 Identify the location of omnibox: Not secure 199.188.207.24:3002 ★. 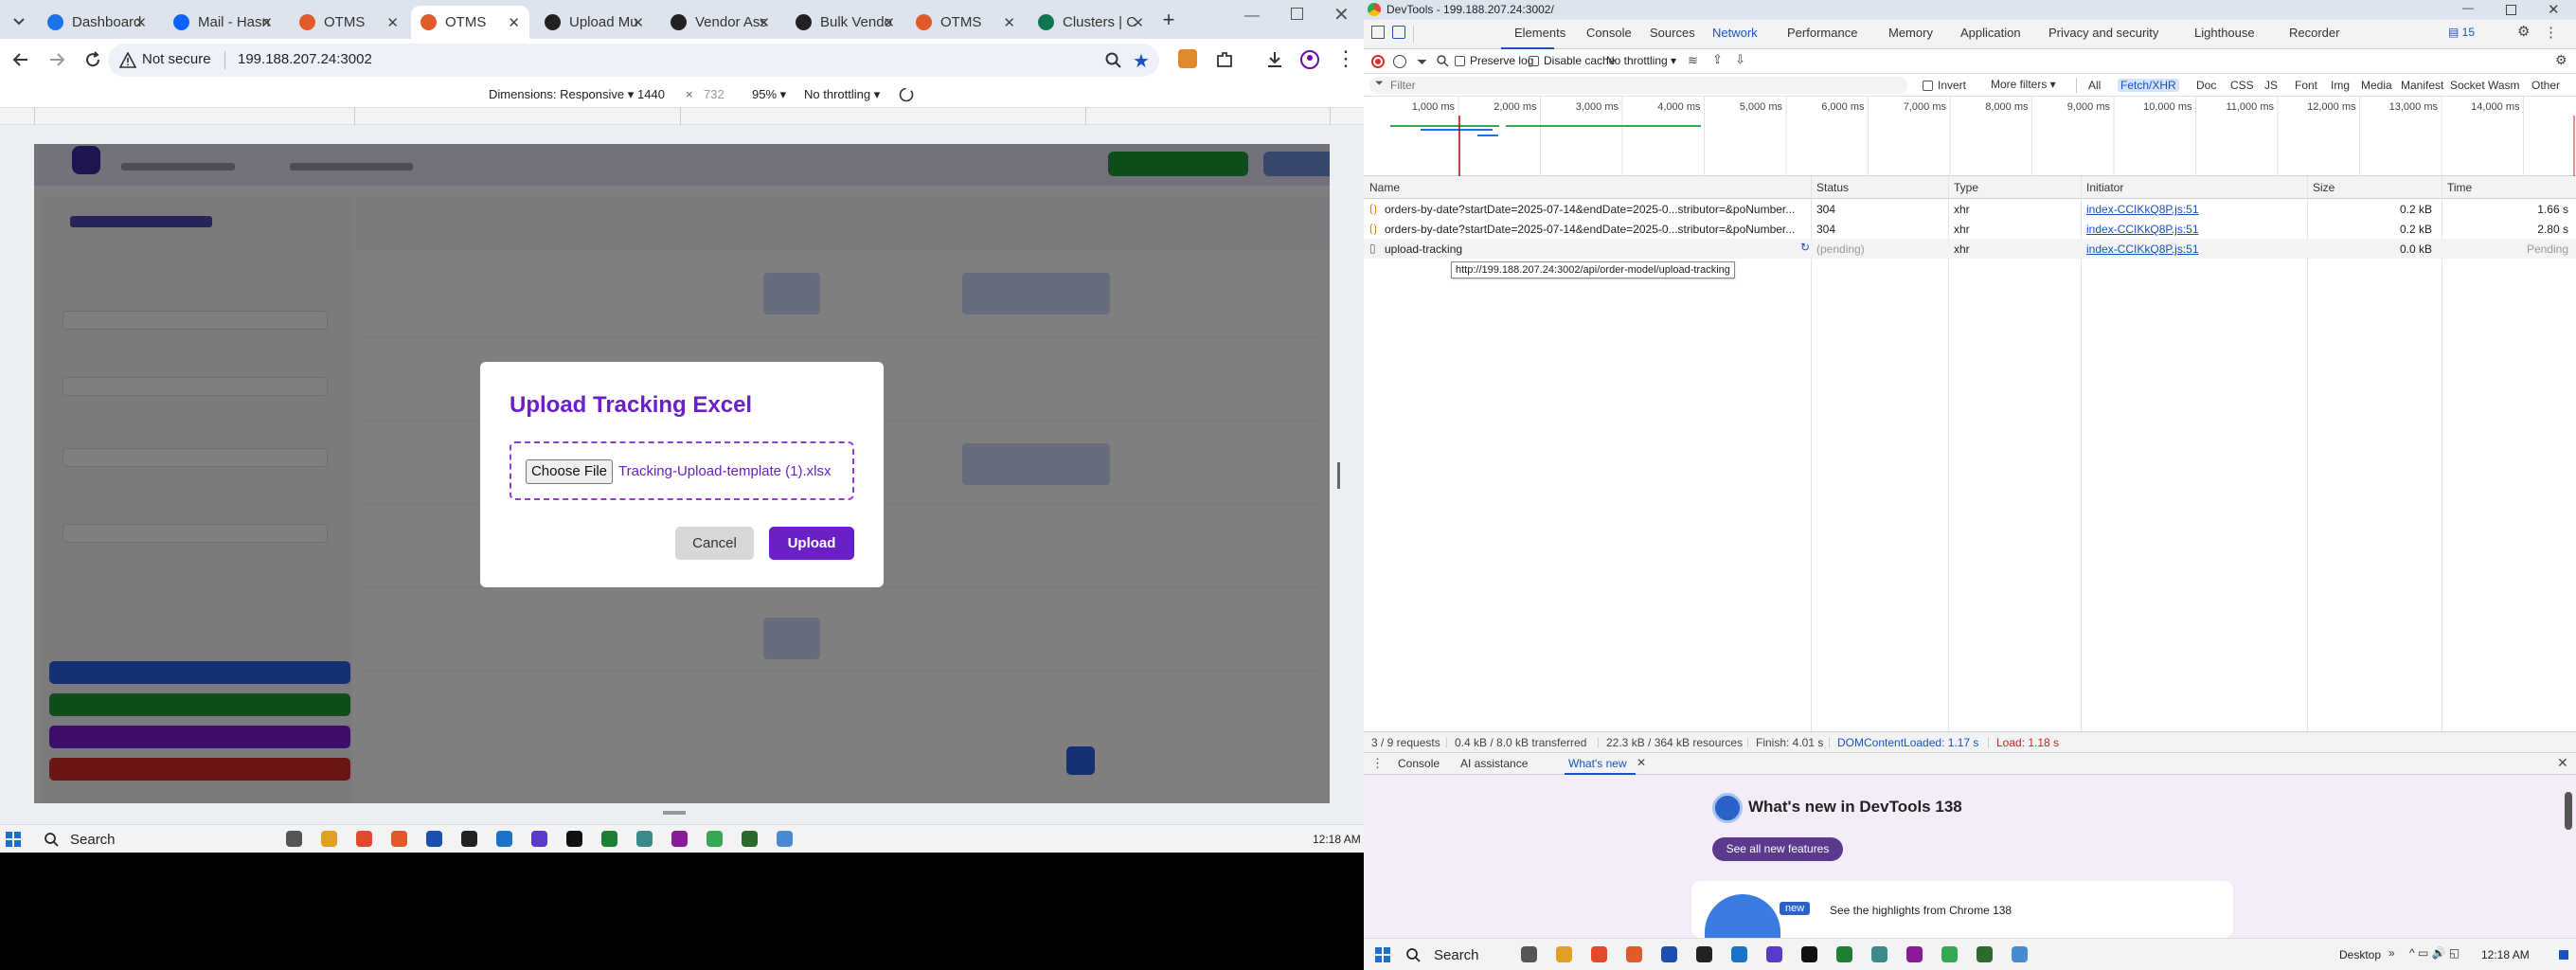
(633, 60).